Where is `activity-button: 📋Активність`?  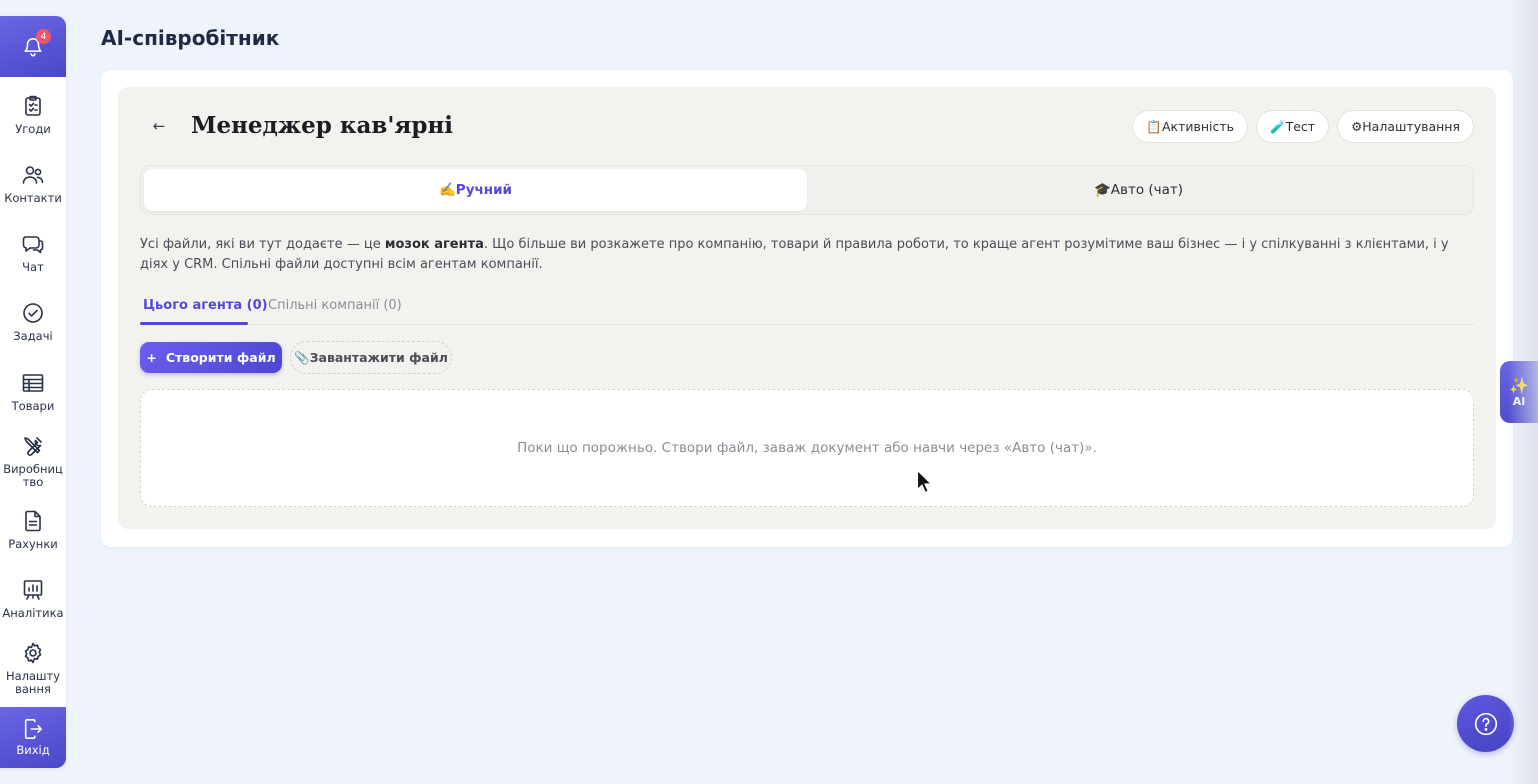
activity-button: 📋Активність is located at coordinates (1190, 126).